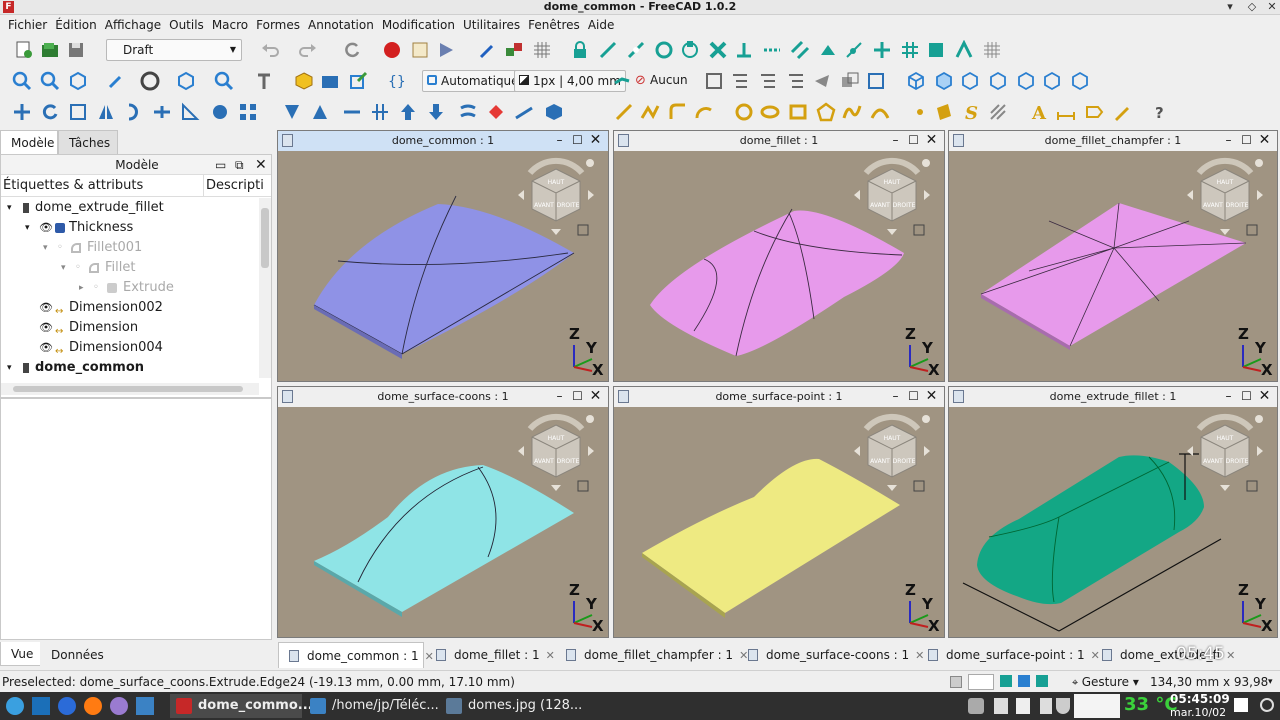 This screenshot has height=720, width=1280. What do you see at coordinates (998, 112) in the screenshot?
I see `hatch-tool-icon` at bounding box center [998, 112].